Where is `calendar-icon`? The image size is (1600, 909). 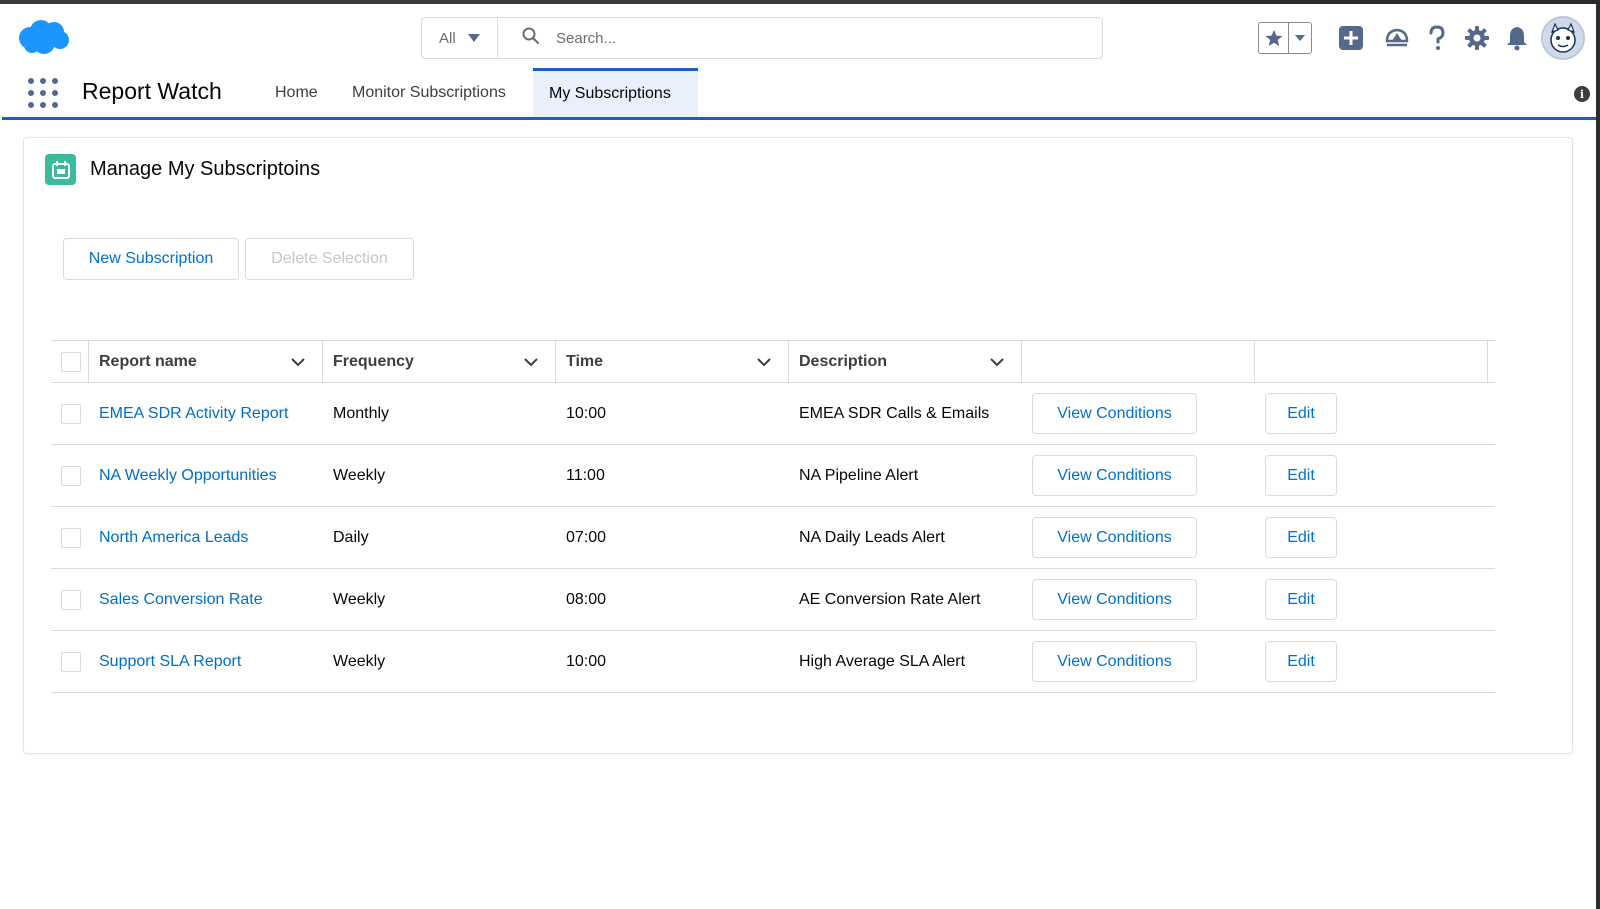 calendar-icon is located at coordinates (60, 169).